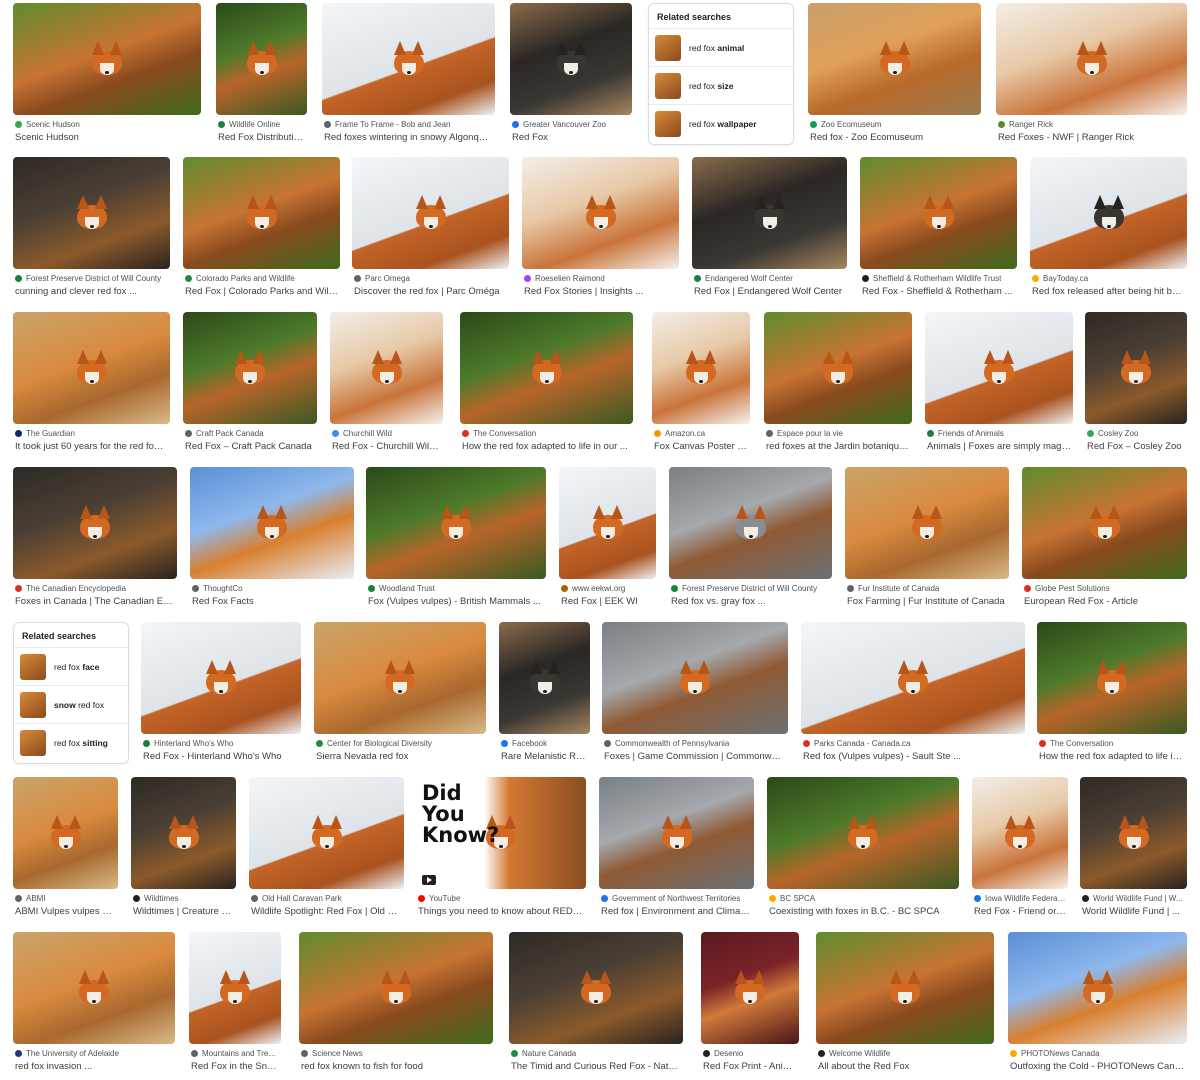 The image size is (1200, 1080). What do you see at coordinates (1104, 588) in the screenshot?
I see `result-source: Globe Pest Solutions` at bounding box center [1104, 588].